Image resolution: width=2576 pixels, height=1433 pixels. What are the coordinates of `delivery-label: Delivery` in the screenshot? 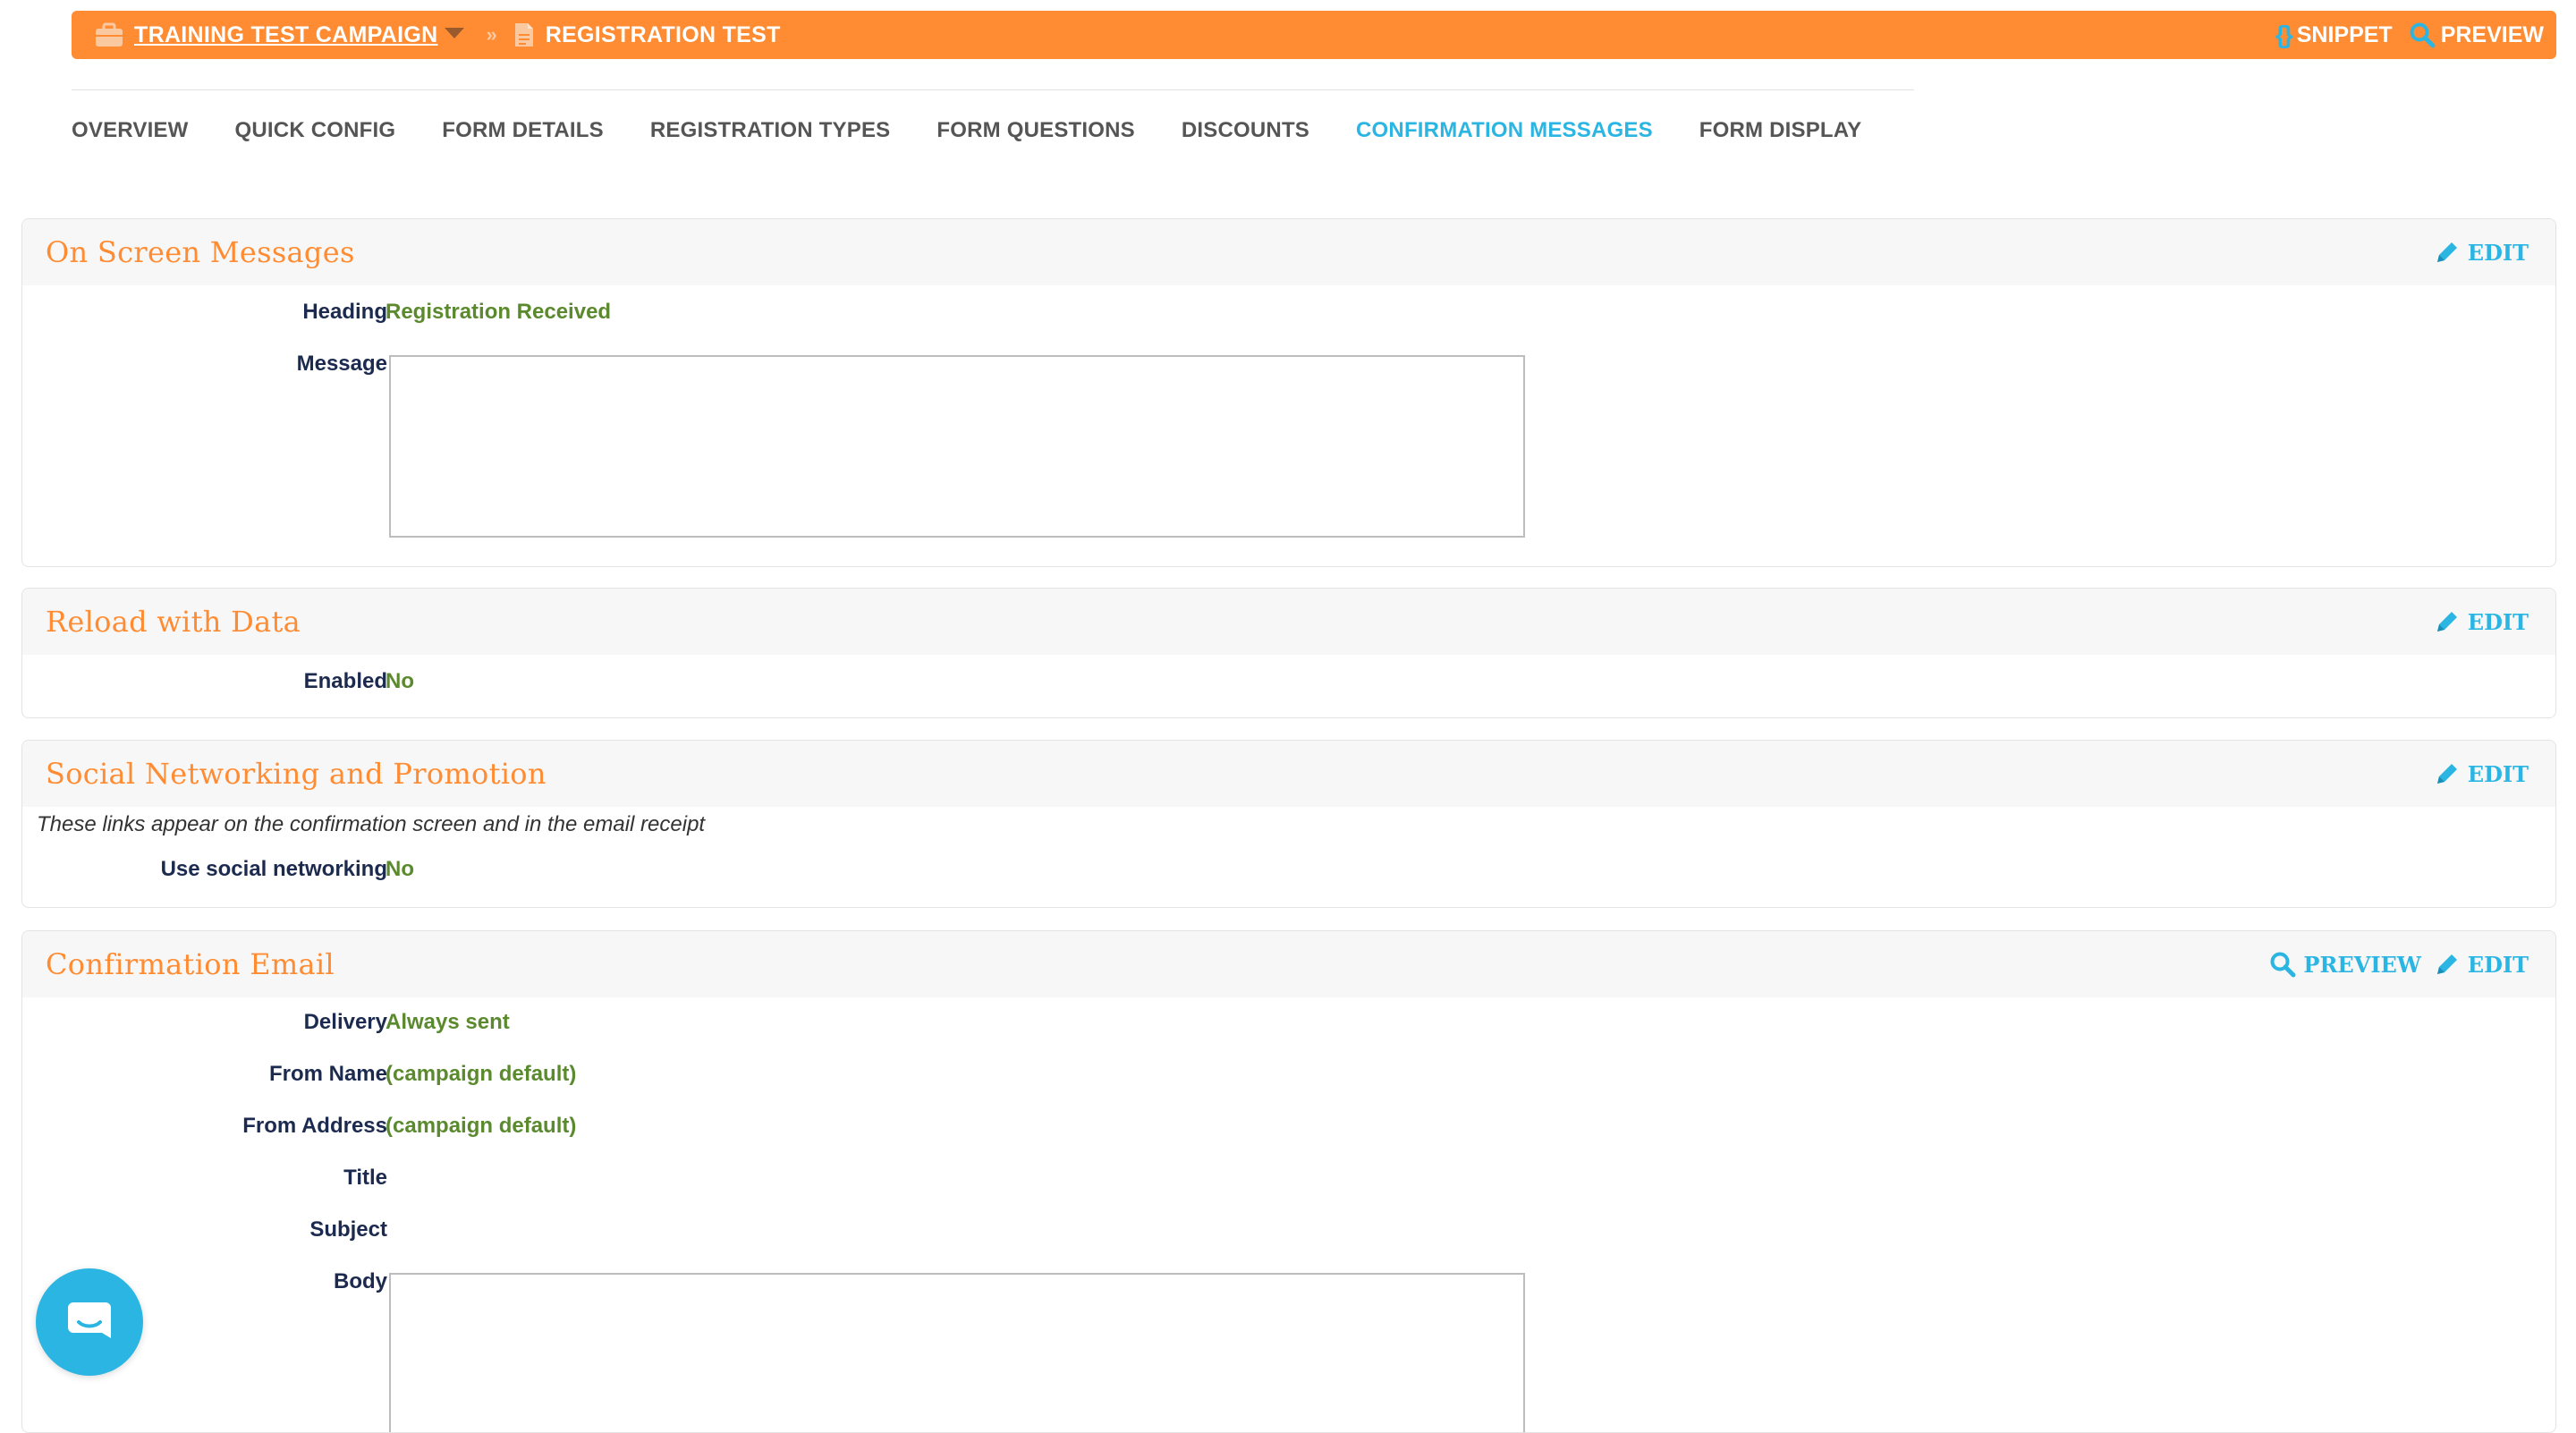 It's located at (345, 1022).